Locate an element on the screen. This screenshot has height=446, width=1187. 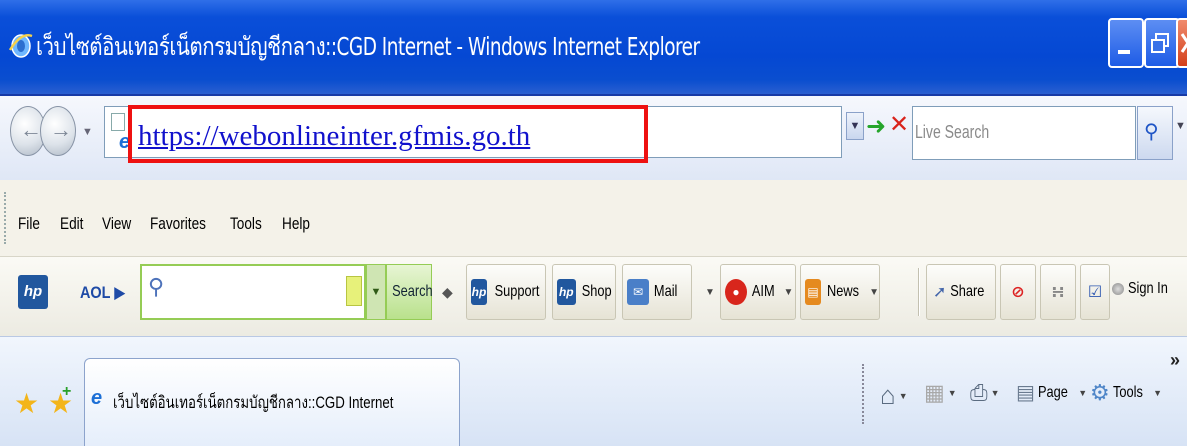
news-icon: ▤ is located at coordinates (813, 292).